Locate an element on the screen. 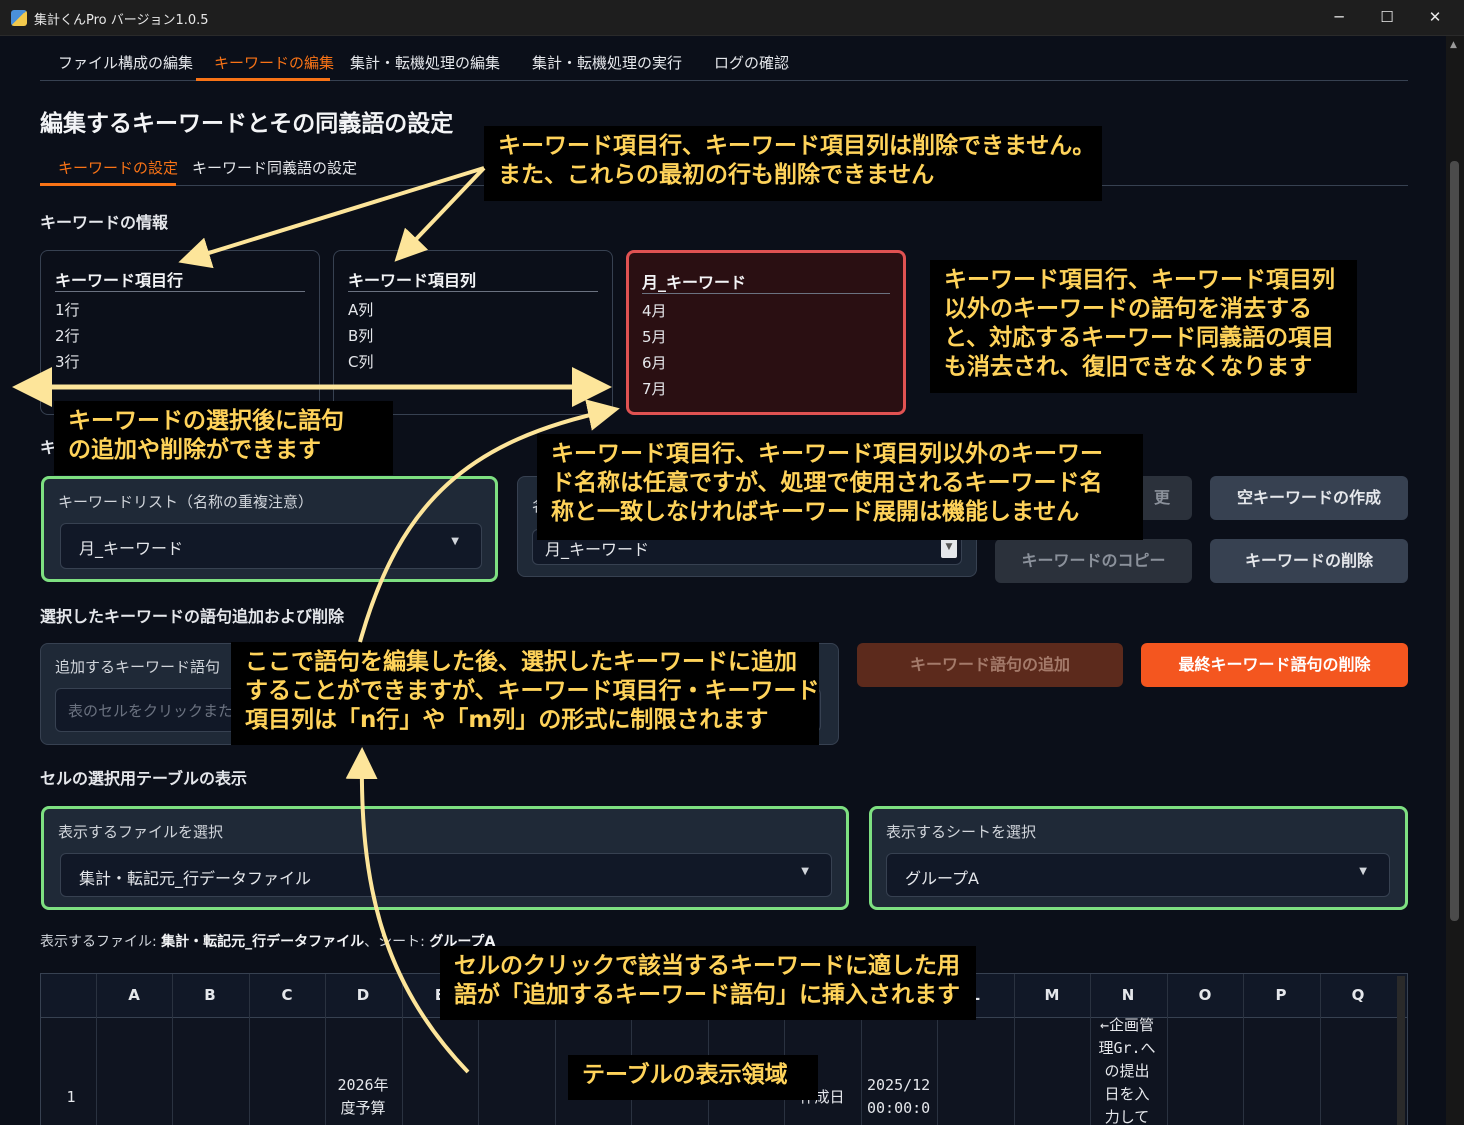 Image resolution: width=1464 pixels, height=1125 pixels. column-header-q: Q is located at coordinates (1358, 995).